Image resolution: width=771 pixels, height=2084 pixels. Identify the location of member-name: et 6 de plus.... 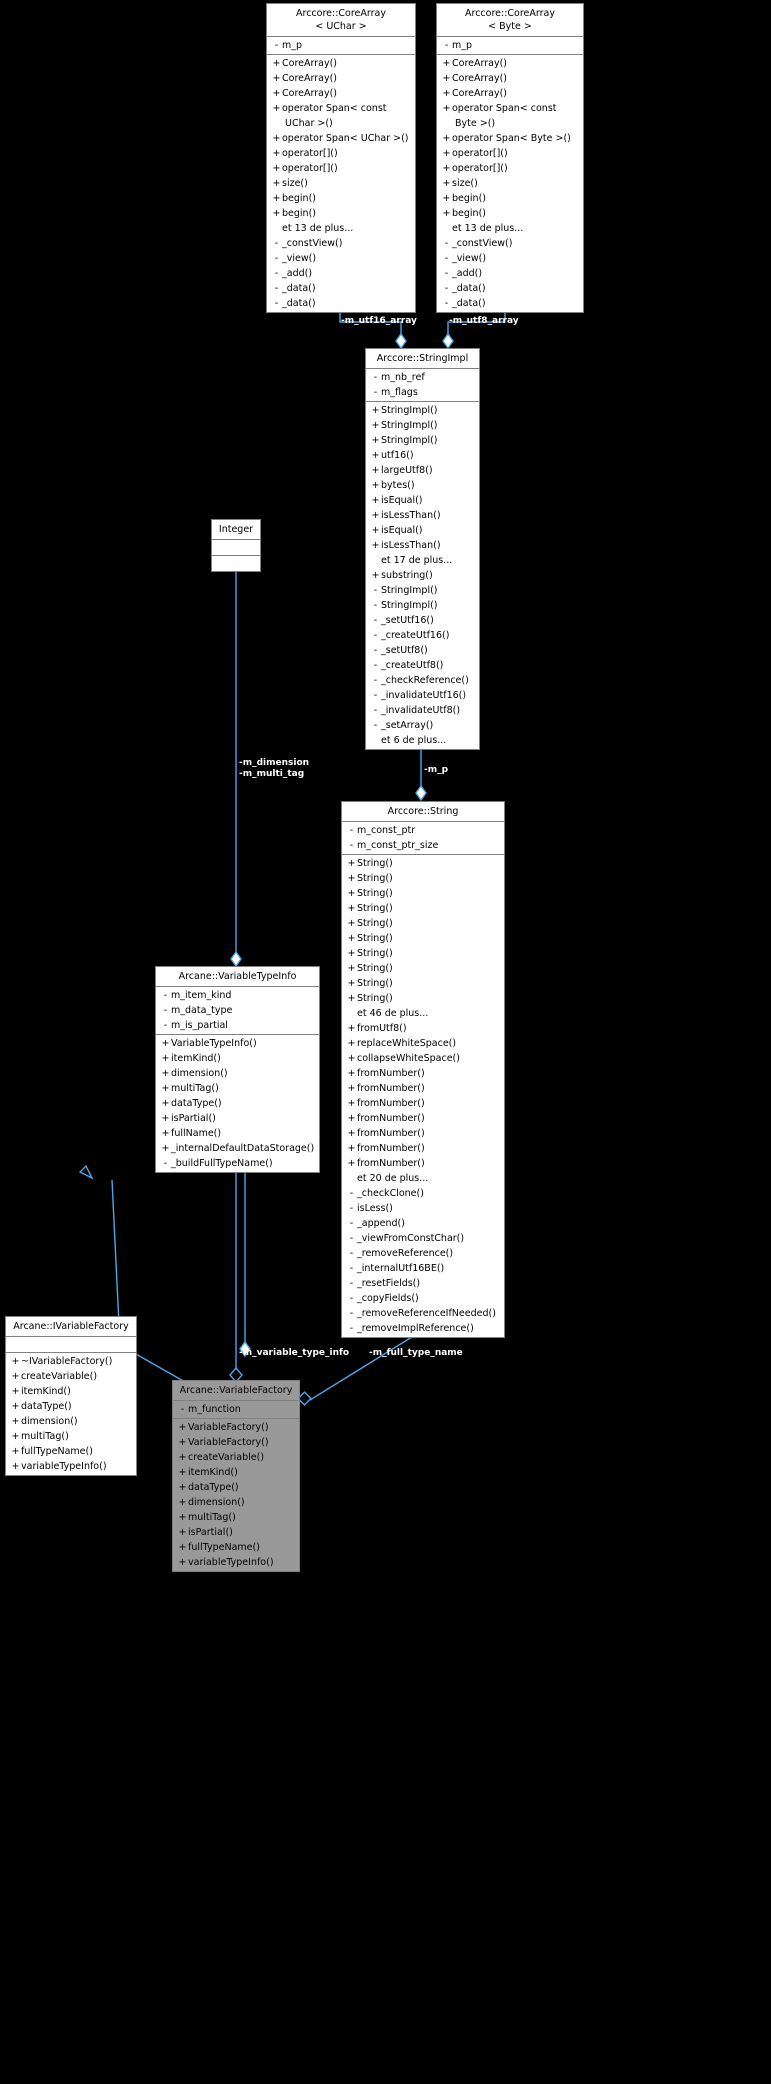
(414, 740).